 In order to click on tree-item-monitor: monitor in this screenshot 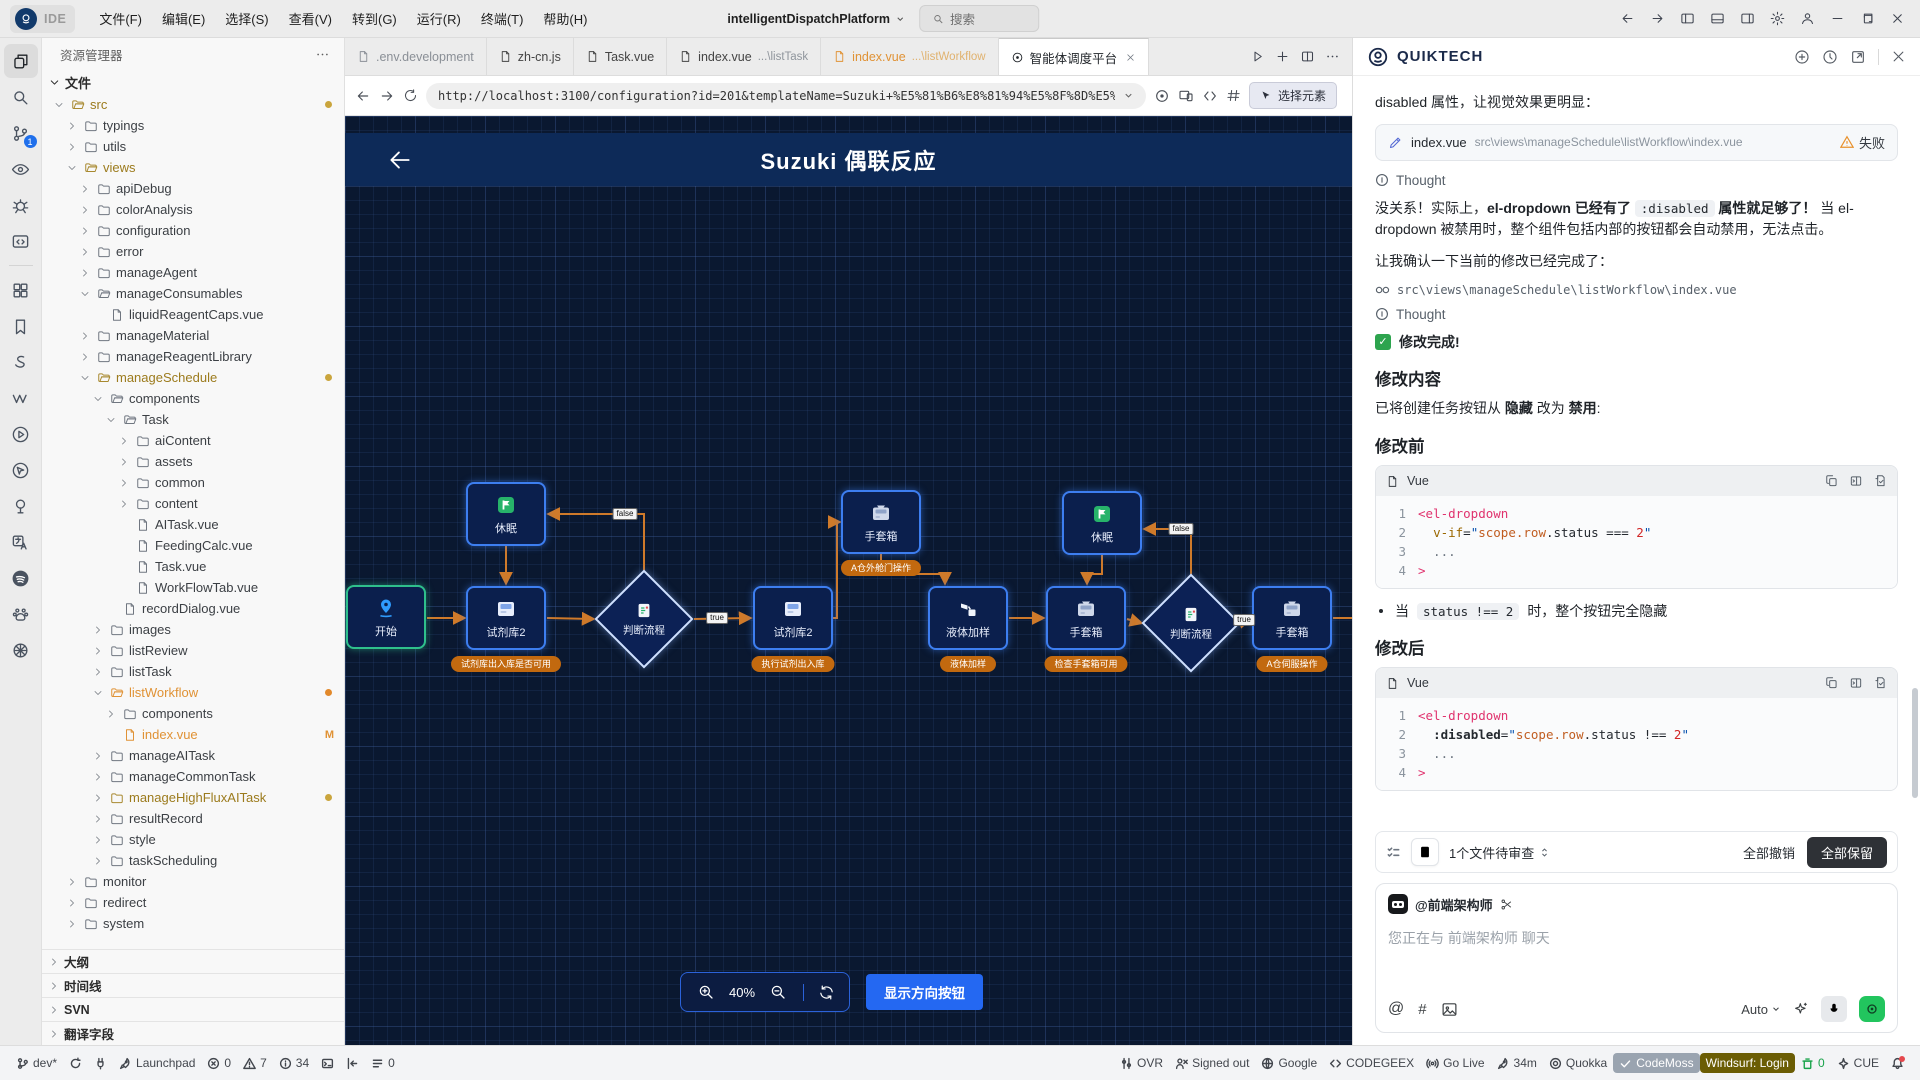, I will do `click(193, 881)`.